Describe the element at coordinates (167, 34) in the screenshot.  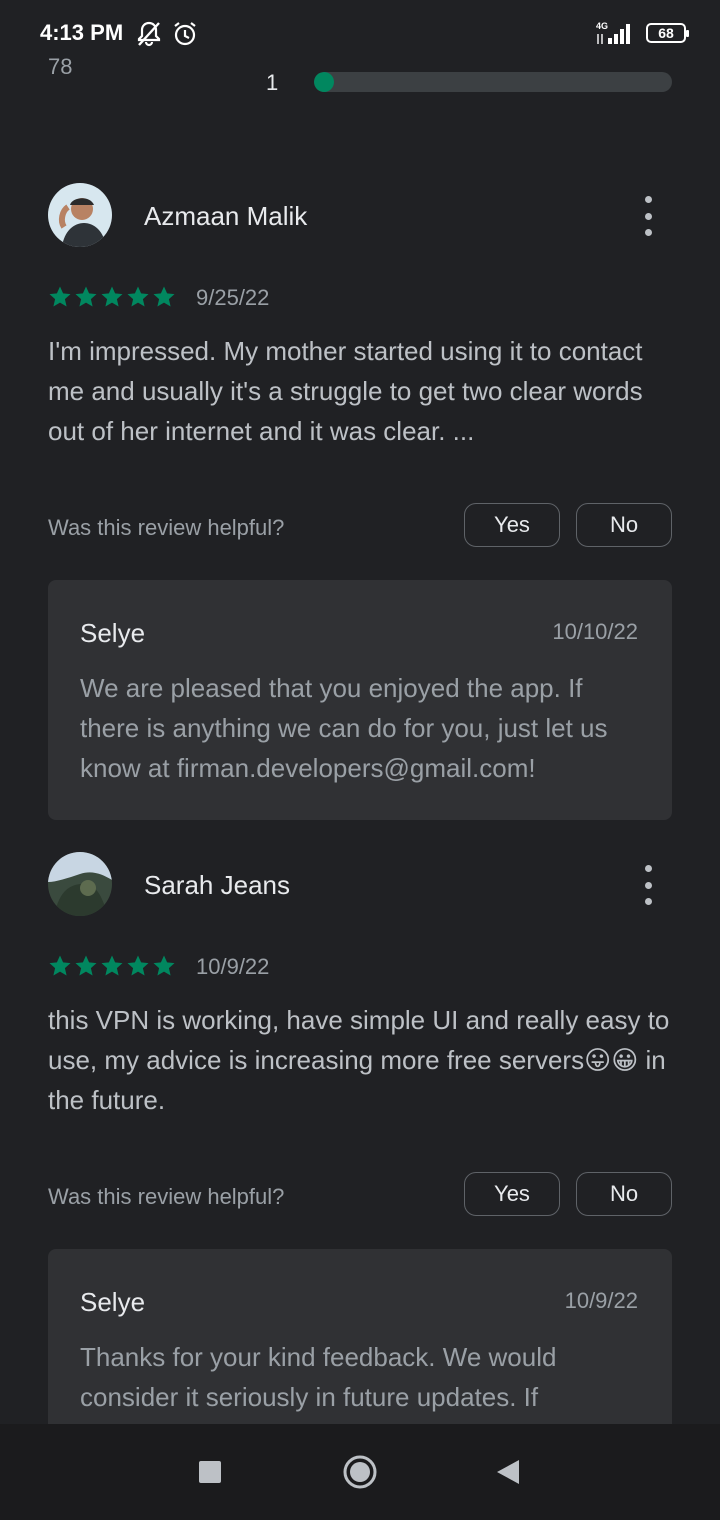
I see `status-icons-left` at that location.